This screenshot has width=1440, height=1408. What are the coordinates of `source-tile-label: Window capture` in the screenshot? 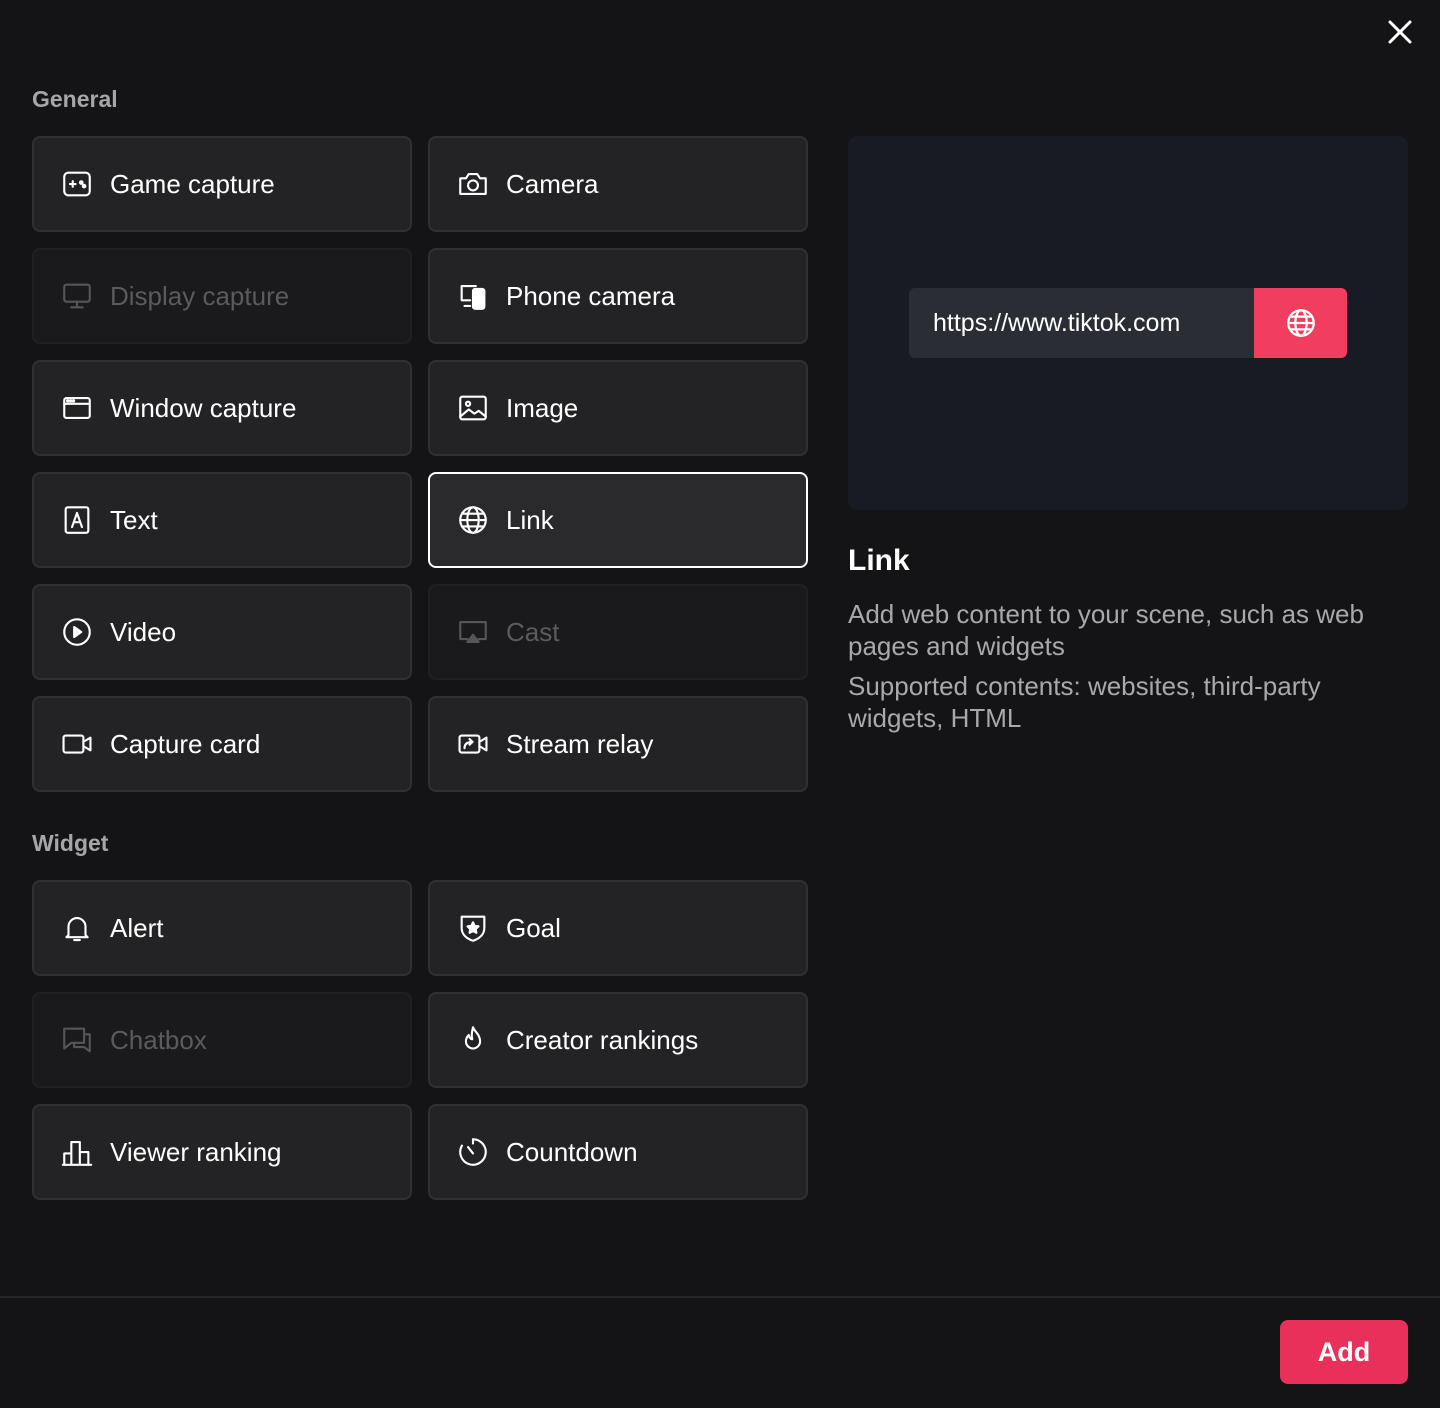 It's located at (203, 407).